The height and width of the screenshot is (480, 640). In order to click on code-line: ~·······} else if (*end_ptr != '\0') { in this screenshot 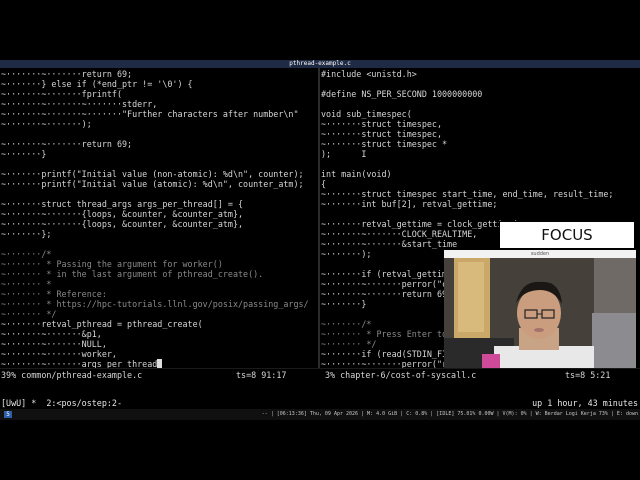, I will do `click(97, 84)`.